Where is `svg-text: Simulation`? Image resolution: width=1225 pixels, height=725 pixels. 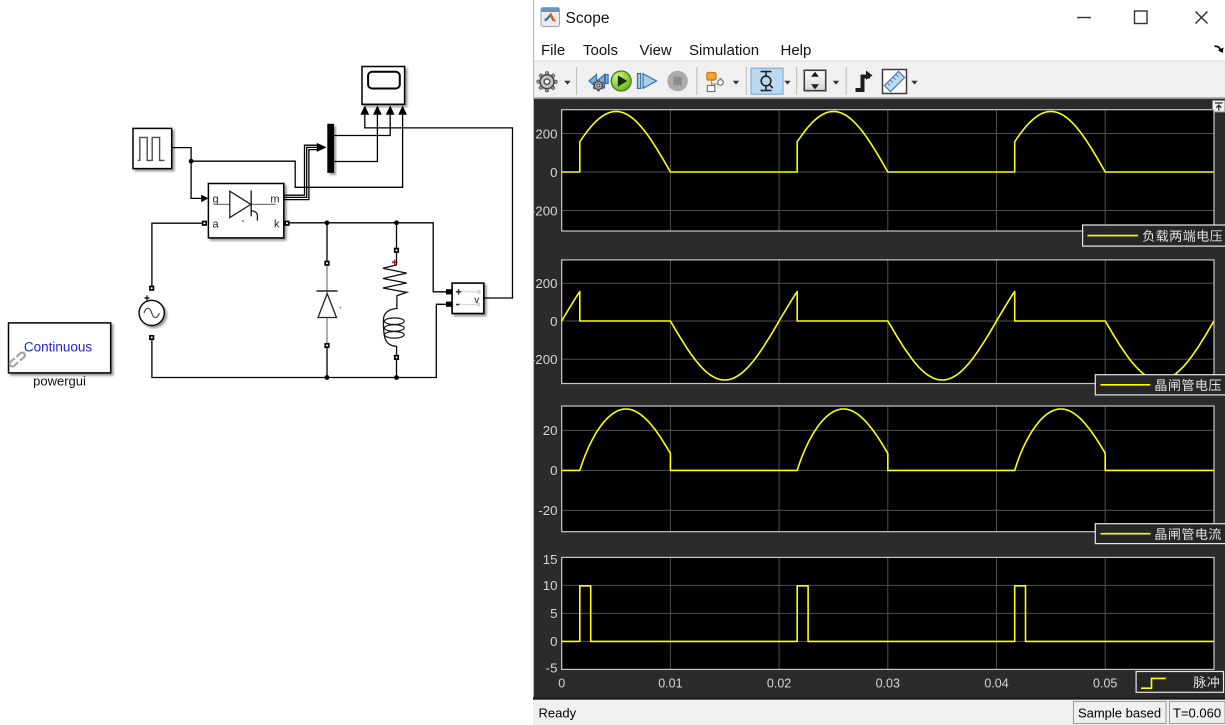
svg-text: Simulation is located at coordinates (724, 50).